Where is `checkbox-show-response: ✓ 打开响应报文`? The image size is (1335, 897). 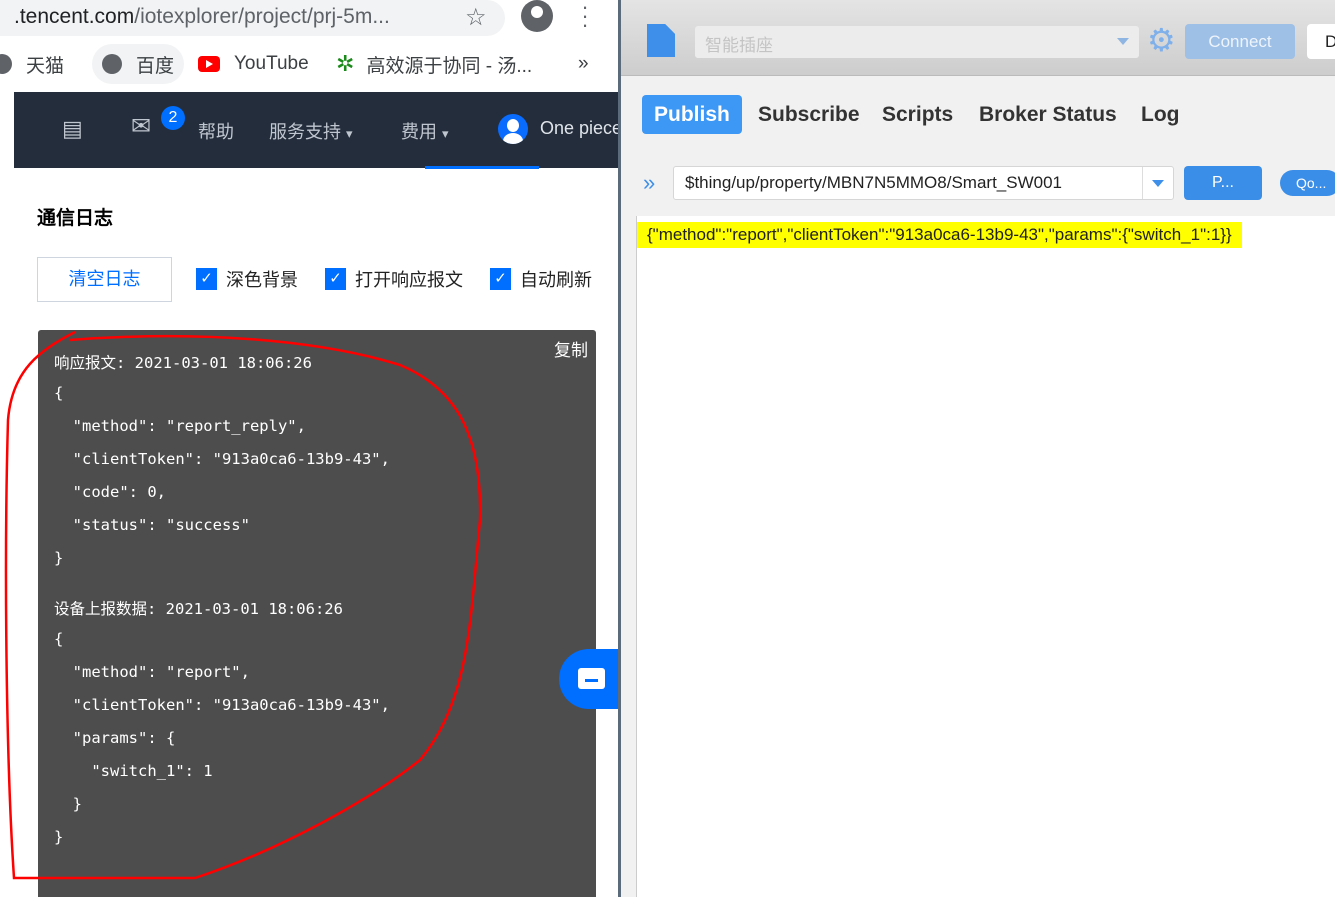 checkbox-show-response: ✓ 打开响应报文 is located at coordinates (394, 279).